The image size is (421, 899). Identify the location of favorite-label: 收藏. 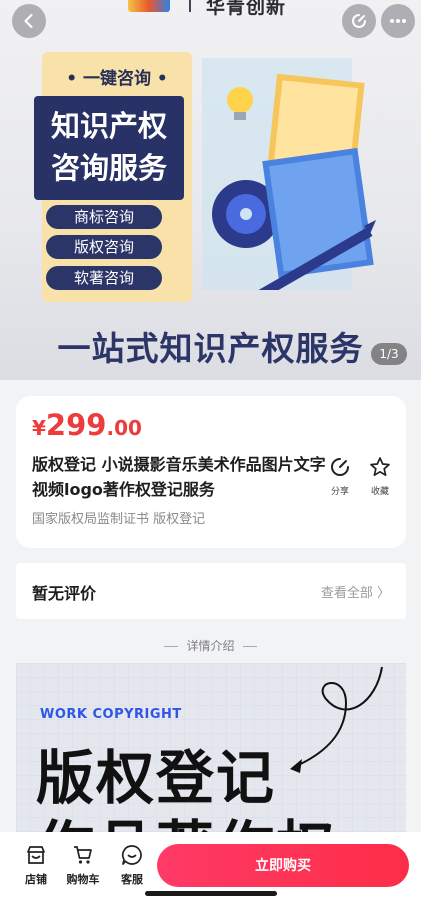
(379, 492).